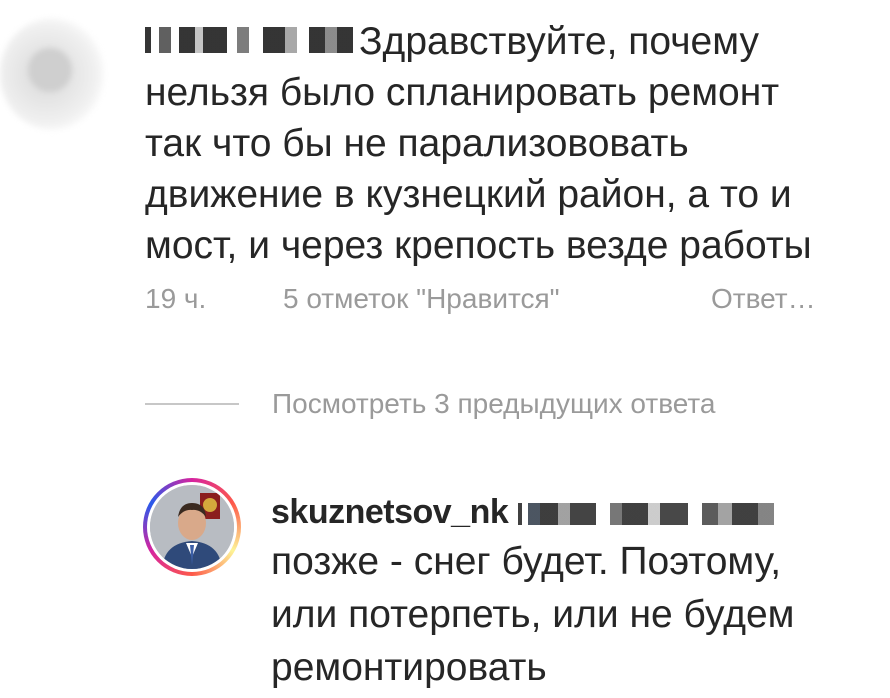 The width and height of the screenshot is (890, 698). I want to click on comment-line-4: движение в кузнецкий район, а то и, so click(468, 194).